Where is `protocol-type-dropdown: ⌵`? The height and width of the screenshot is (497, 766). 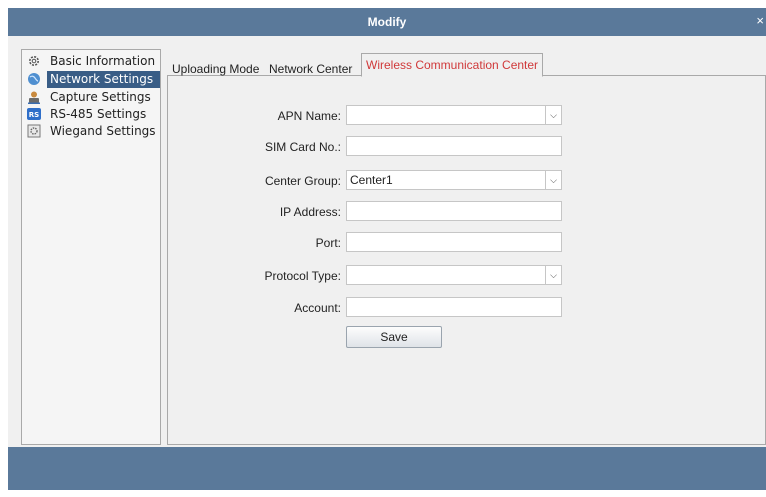
protocol-type-dropdown: ⌵ is located at coordinates (454, 275).